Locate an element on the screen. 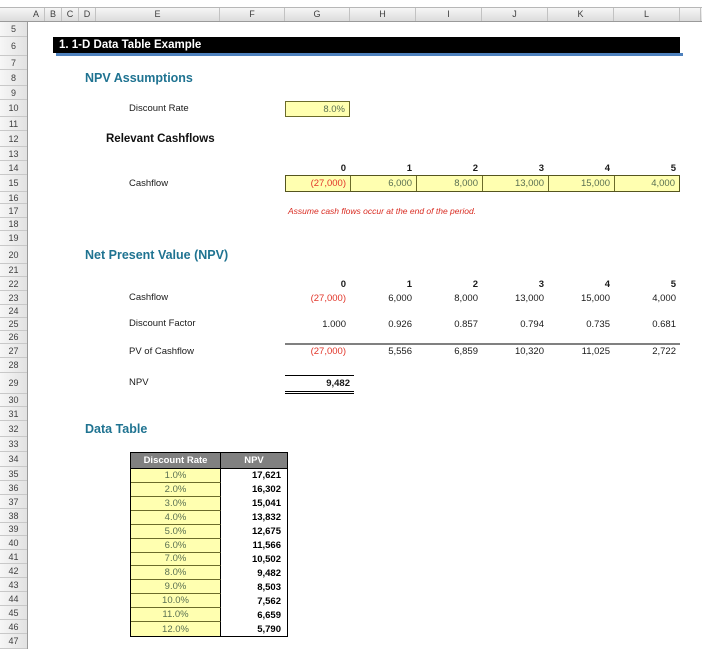 Image resolution: width=702 pixels, height=664 pixels. discount-rate-input-cell: 6.0% is located at coordinates (176, 545).